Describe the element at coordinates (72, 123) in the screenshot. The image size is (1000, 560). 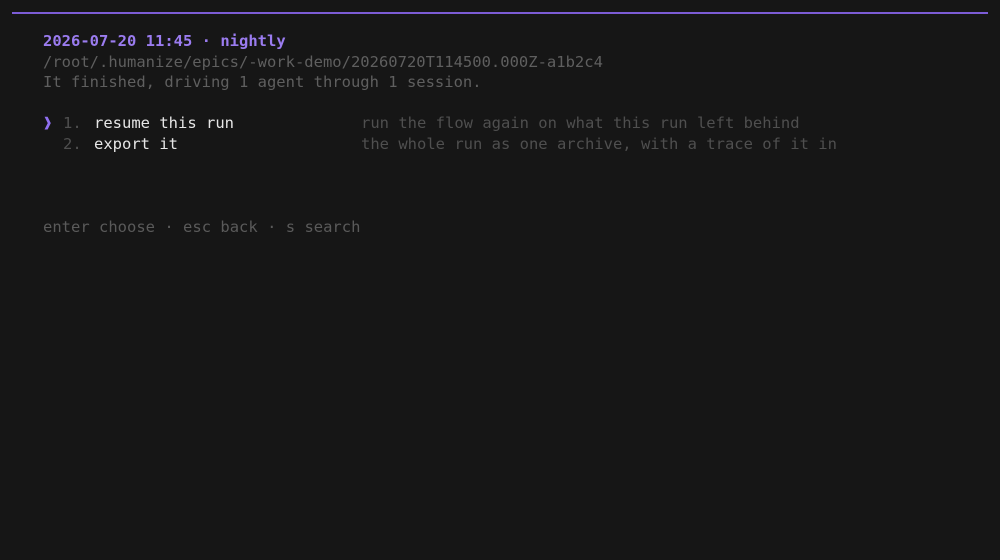
I see `menu-item-number: 1.` at that location.